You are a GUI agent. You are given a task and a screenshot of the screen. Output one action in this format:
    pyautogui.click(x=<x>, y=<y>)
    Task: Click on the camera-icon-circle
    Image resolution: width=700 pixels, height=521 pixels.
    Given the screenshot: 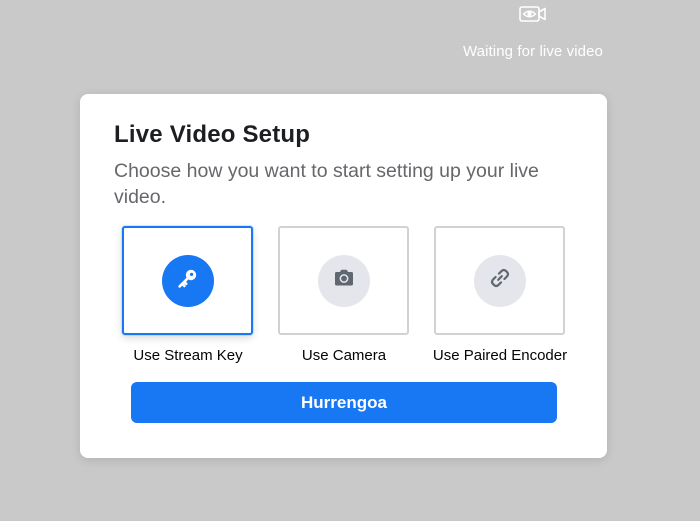 What is the action you would take?
    pyautogui.click(x=343, y=280)
    